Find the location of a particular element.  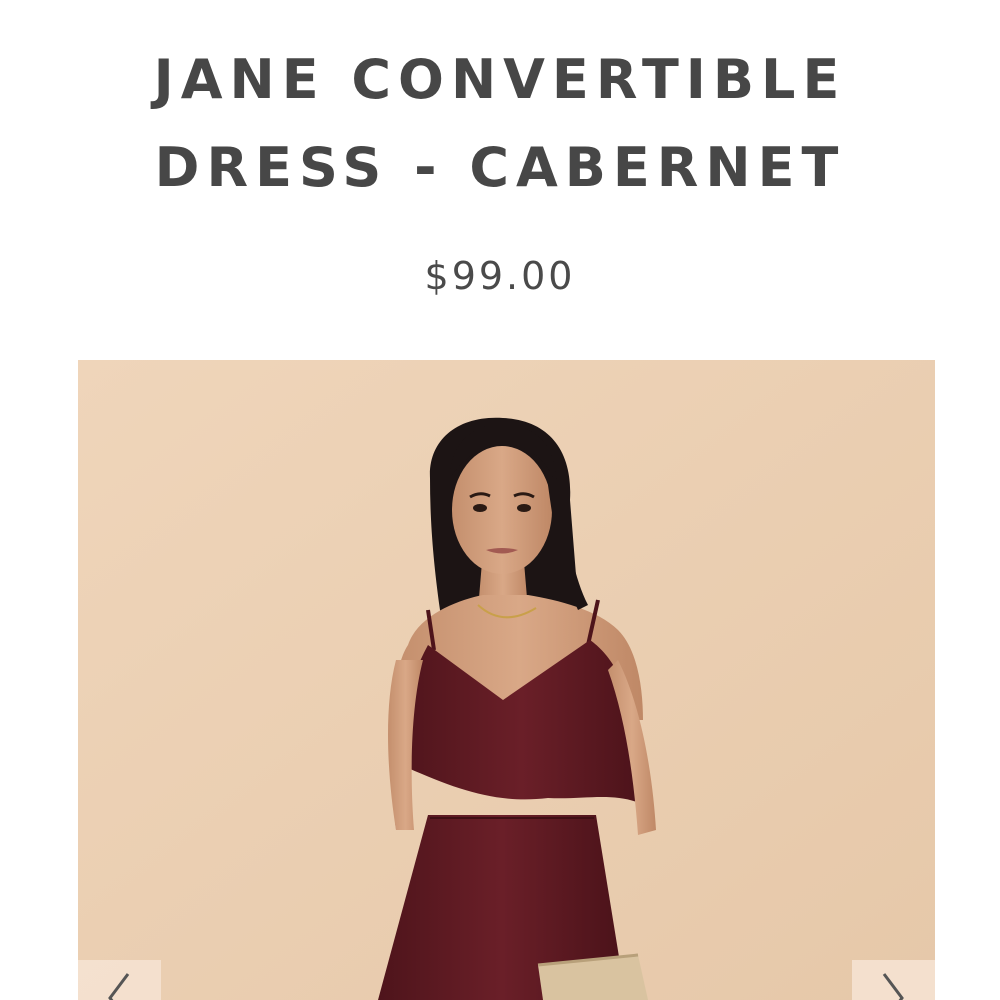

product-title-line-1: JANE CONVERTIBLE is located at coordinates (500, 79).